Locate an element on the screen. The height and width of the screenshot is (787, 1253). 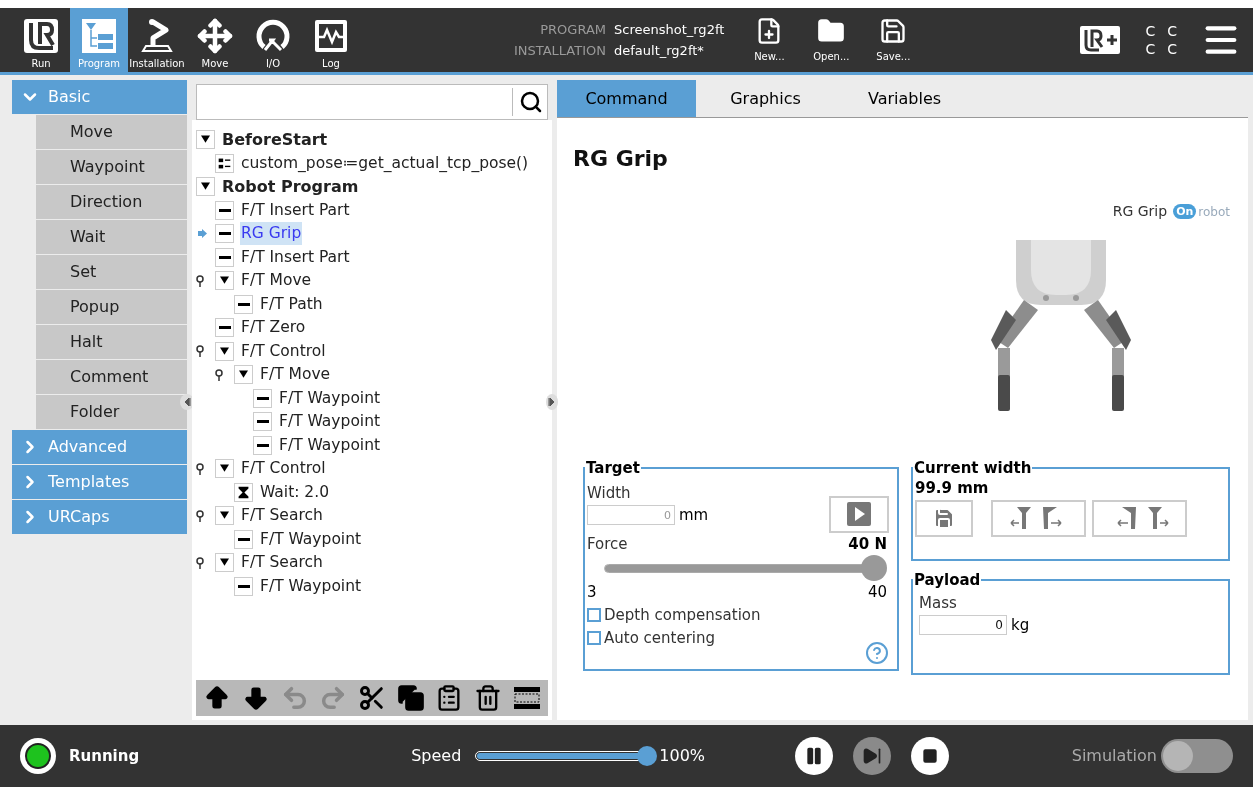
tree-node-label: BeforeStart is located at coordinates (275, 139).